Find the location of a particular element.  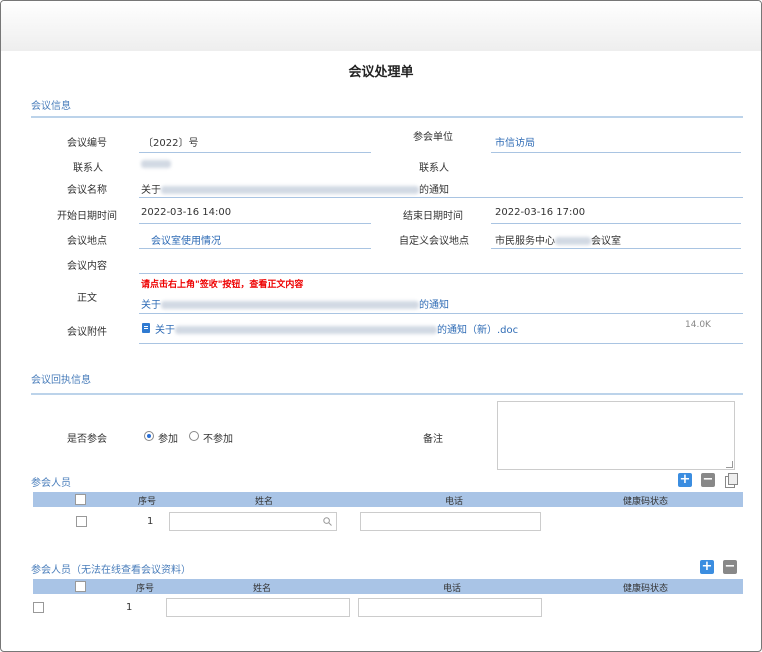

attachment-size: 14.0K is located at coordinates (698, 325).